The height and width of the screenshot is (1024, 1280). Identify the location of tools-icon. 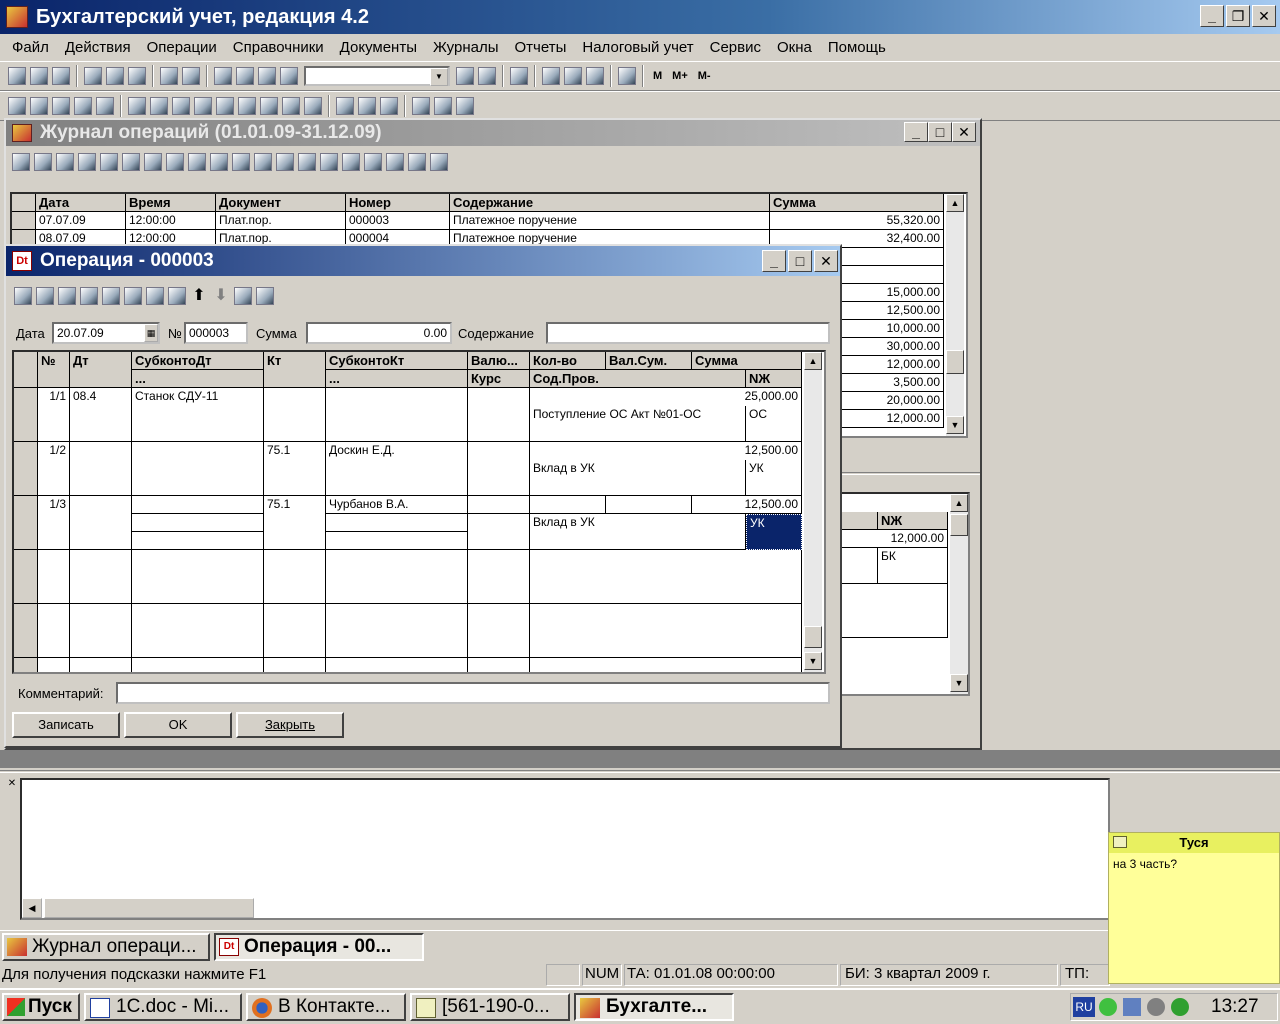
(105, 106).